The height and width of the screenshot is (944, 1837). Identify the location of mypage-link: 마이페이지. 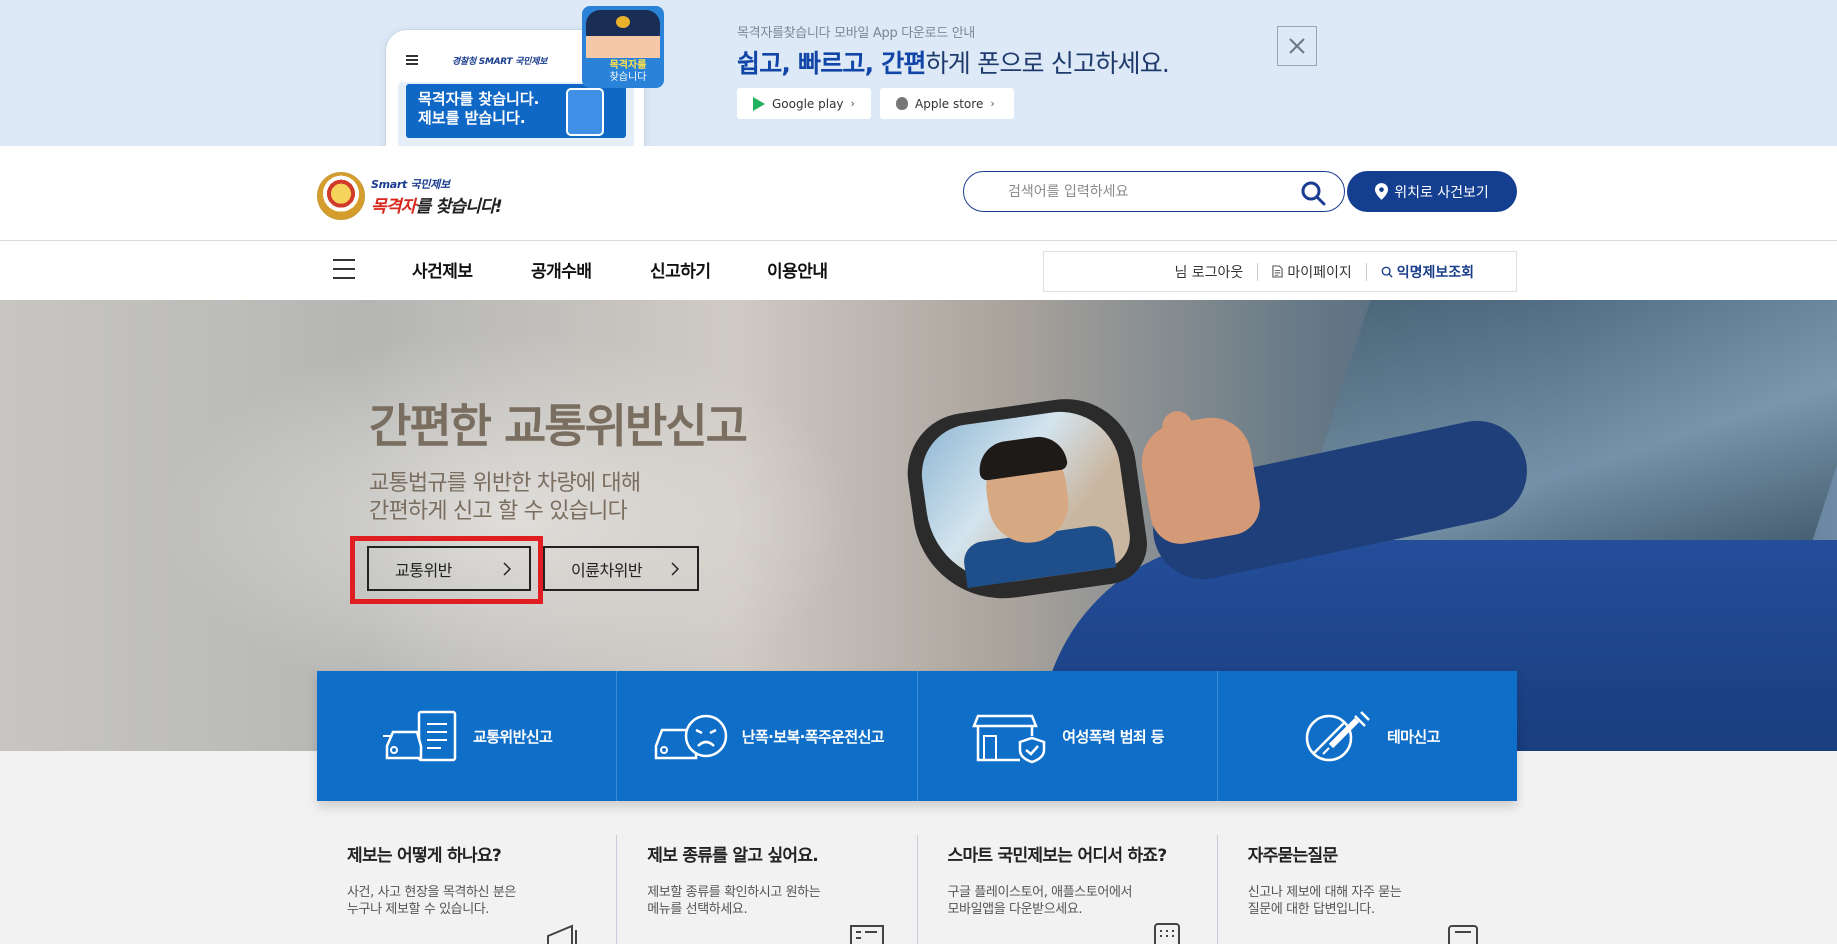
(1311, 272).